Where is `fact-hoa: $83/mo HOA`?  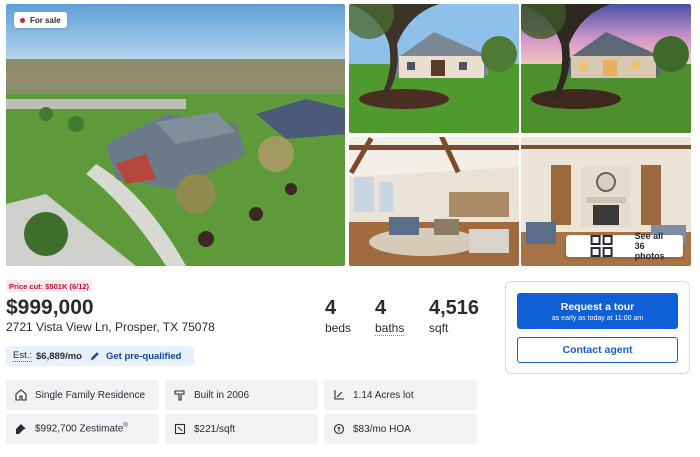
fact-hoa: $83/mo HOA is located at coordinates (400, 429).